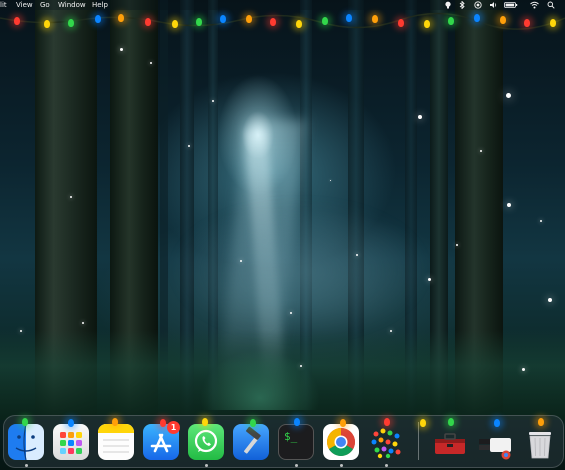 This screenshot has height=470, width=565. Describe the element at coordinates (551, 5) in the screenshot. I see `search-icon` at that location.